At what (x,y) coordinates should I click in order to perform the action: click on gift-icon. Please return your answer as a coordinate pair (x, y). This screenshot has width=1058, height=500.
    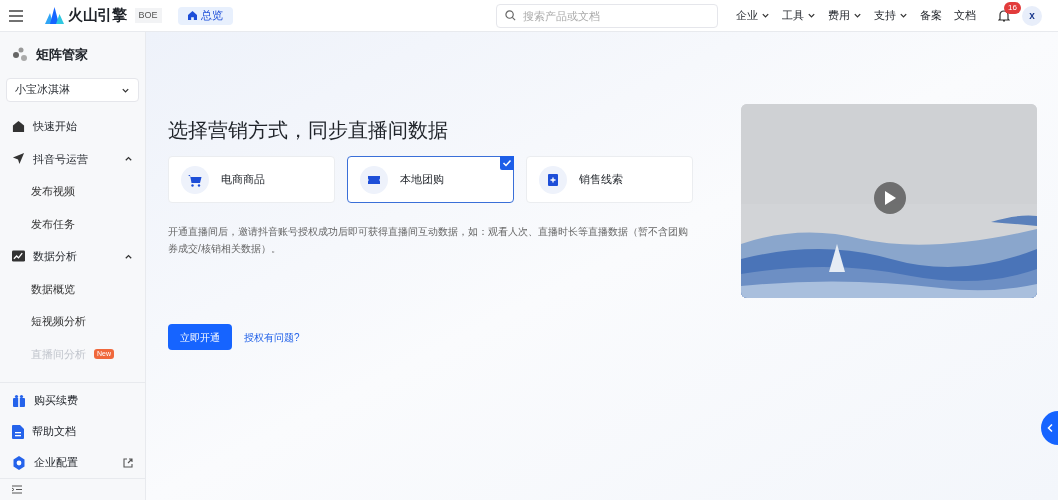
    Looking at the image, I should click on (19, 400).